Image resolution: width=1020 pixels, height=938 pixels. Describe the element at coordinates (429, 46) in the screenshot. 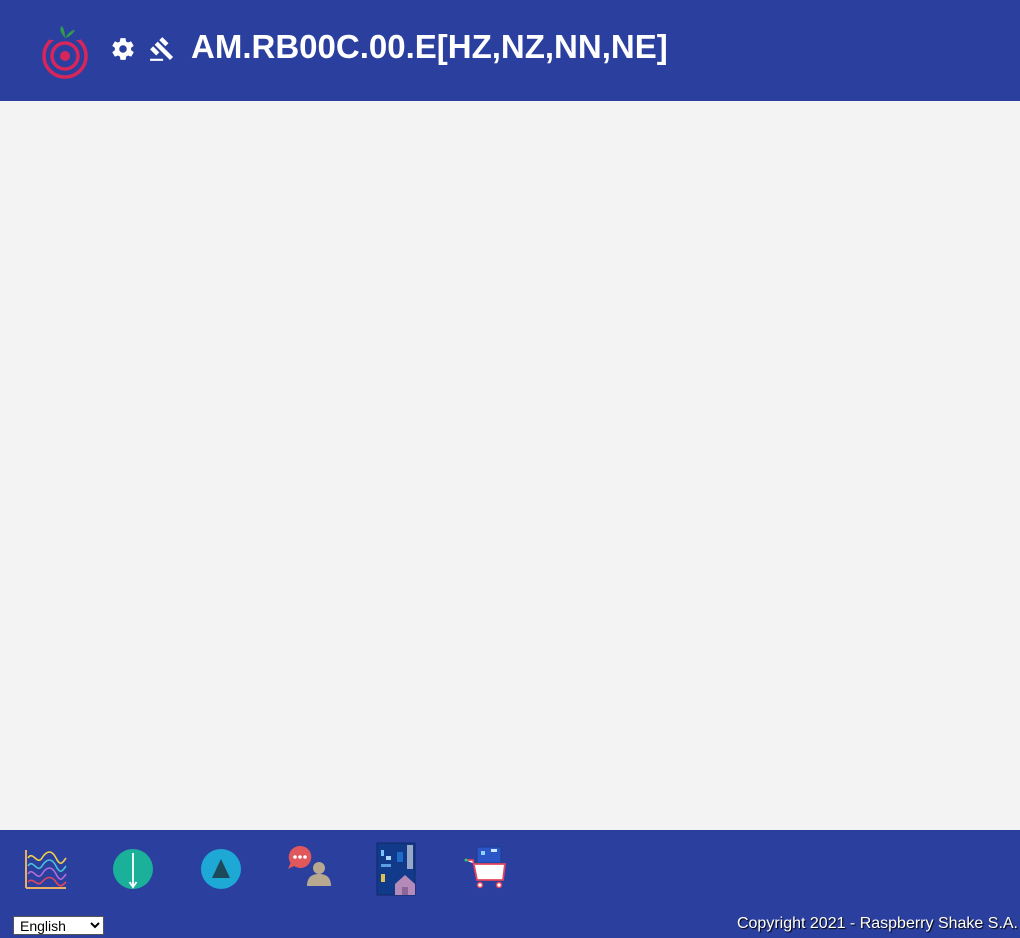

I see `page-title: AM.RB00C.00.E[HZ,NZ,NN,NE]` at that location.